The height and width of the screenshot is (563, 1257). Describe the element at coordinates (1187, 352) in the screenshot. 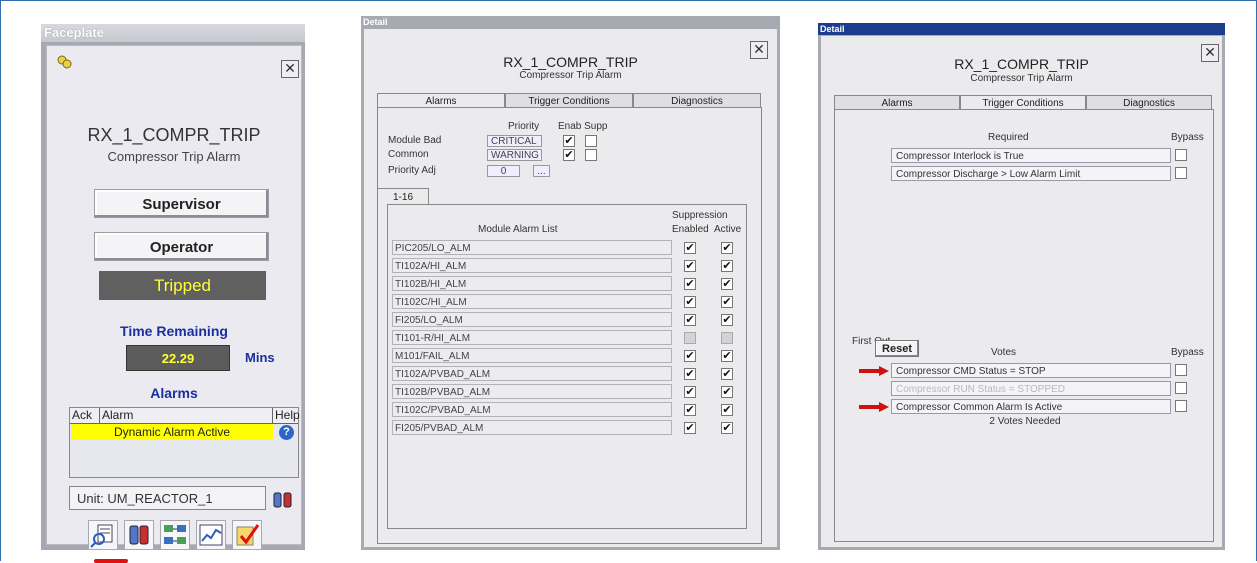

I see `votes-bypass-header: Bypass` at that location.